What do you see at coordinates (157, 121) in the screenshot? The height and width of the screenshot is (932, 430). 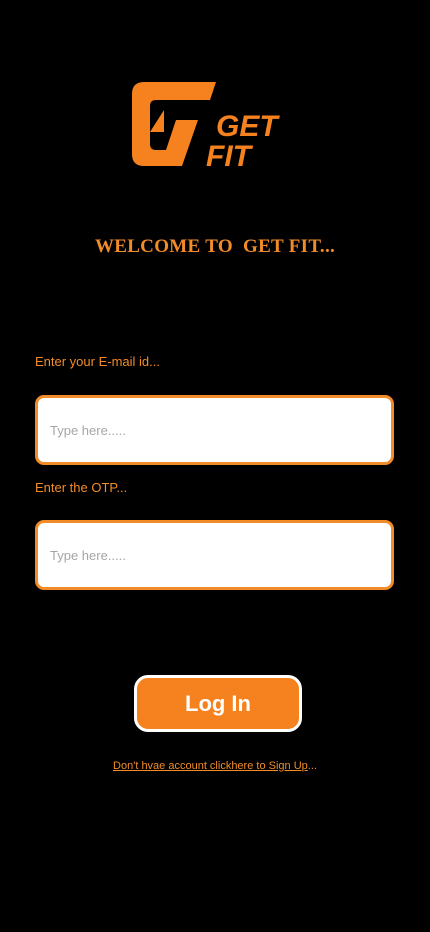 I see `logo-g-cut` at bounding box center [157, 121].